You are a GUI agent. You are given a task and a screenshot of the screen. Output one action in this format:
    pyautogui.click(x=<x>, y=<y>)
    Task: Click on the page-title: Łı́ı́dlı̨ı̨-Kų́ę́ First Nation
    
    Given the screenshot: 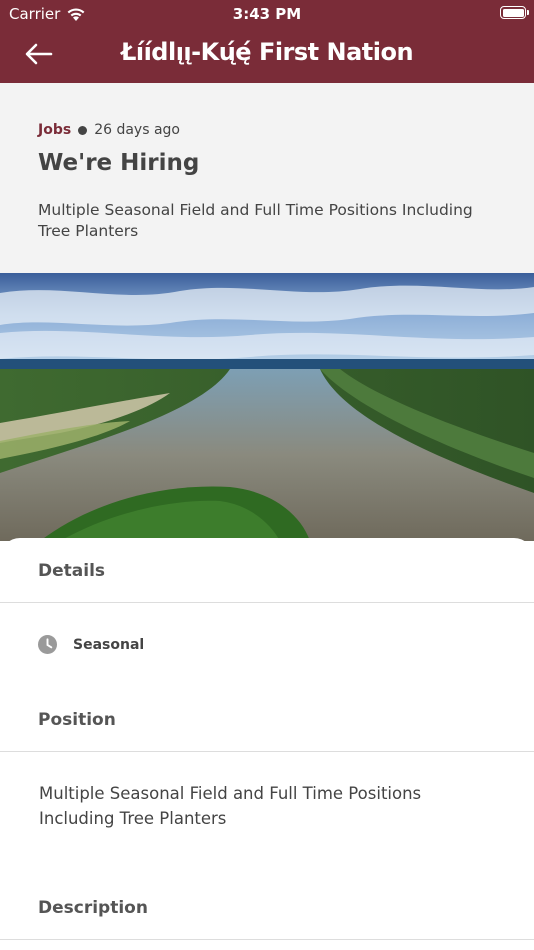 What is the action you would take?
    pyautogui.click(x=267, y=52)
    